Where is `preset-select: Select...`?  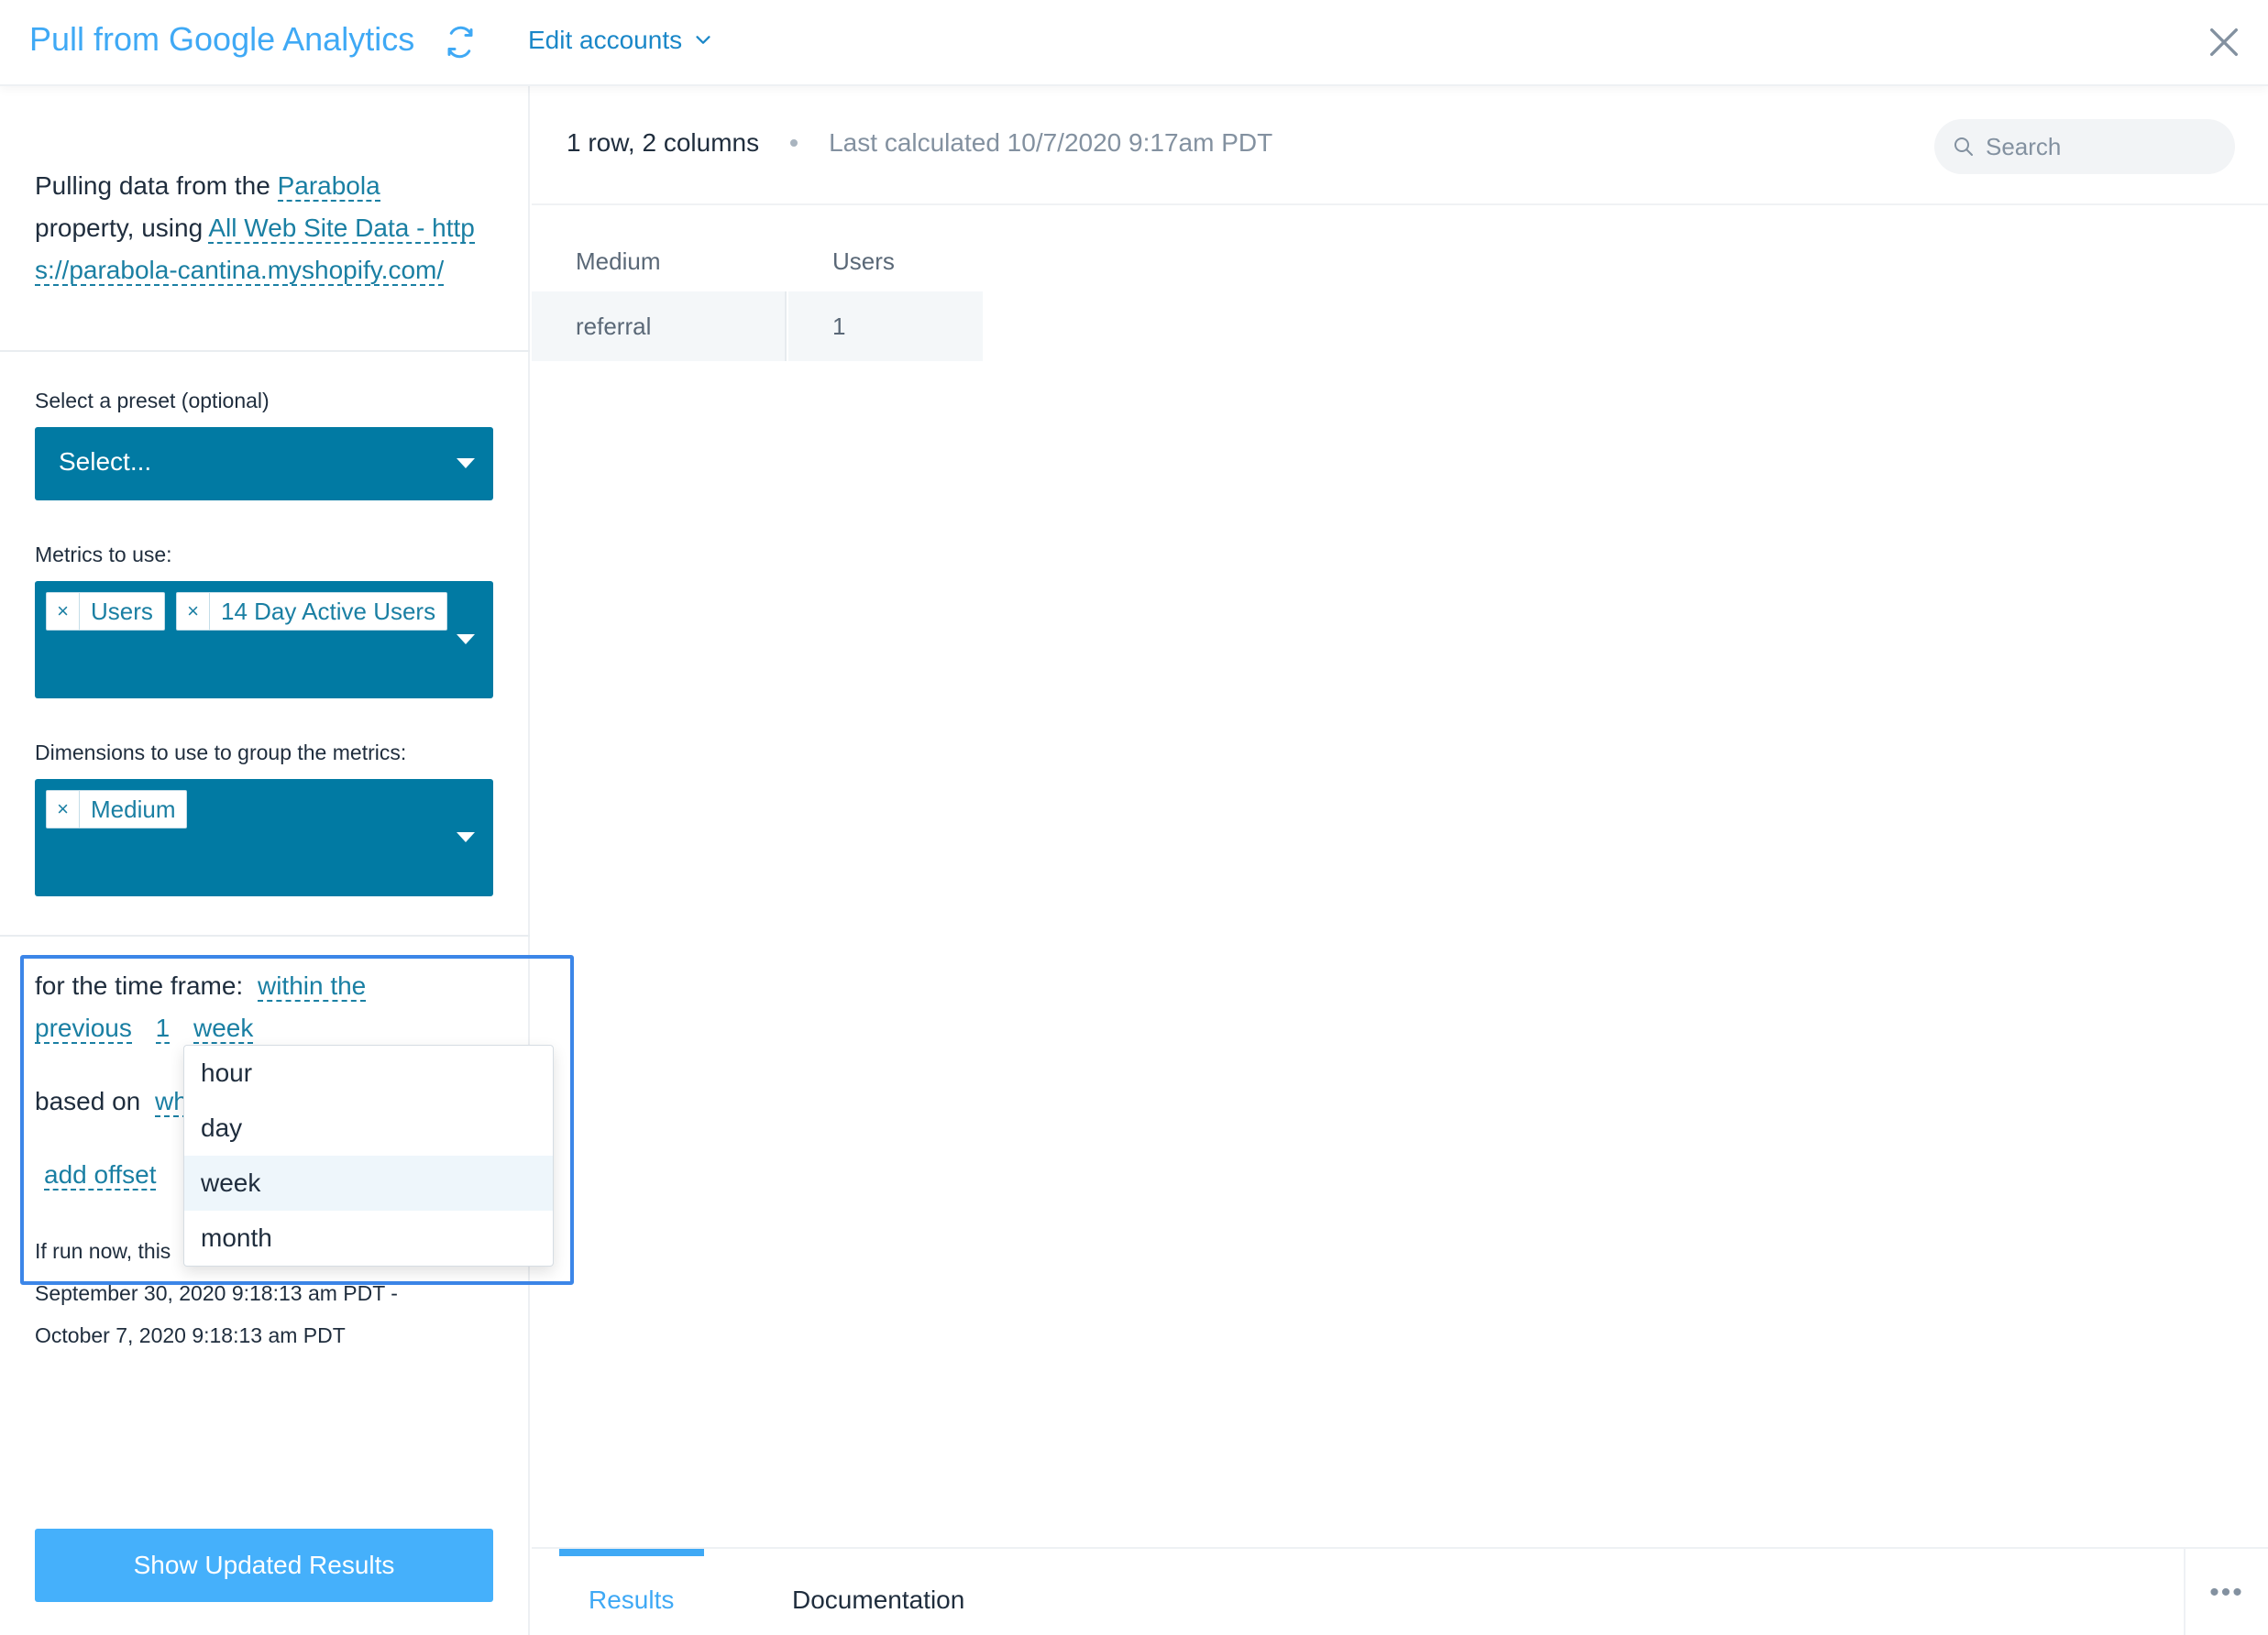 preset-select: Select... is located at coordinates (264, 463).